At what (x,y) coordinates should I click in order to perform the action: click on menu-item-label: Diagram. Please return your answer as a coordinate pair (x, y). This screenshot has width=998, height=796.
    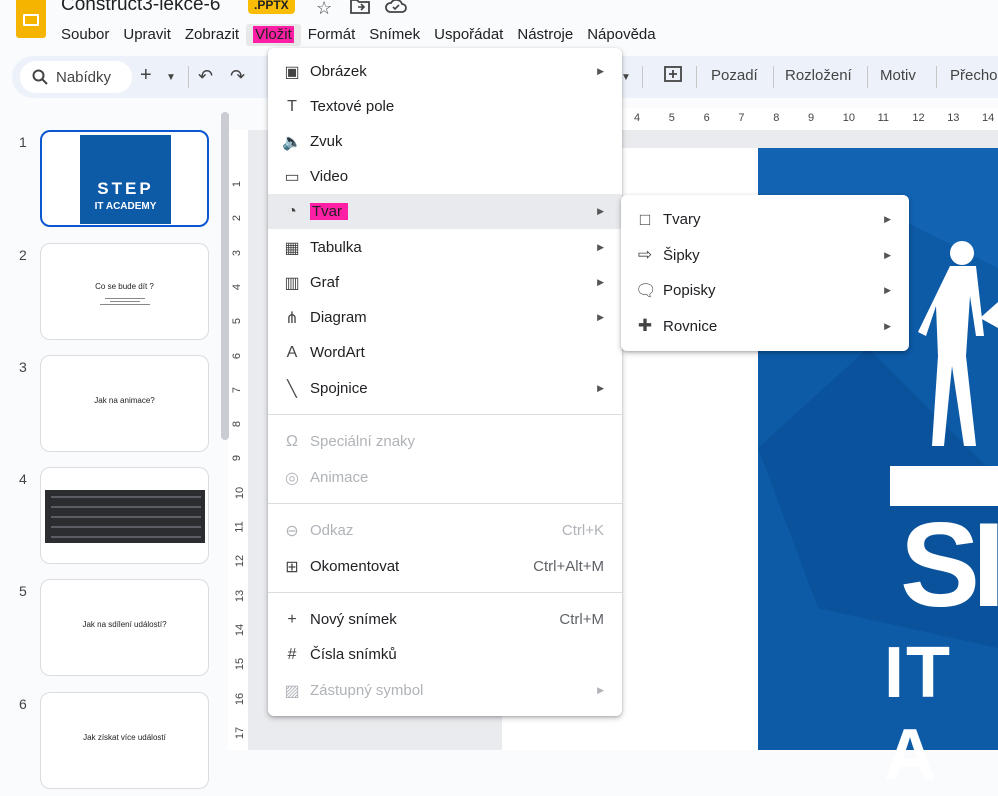
    Looking at the image, I should click on (338, 317).